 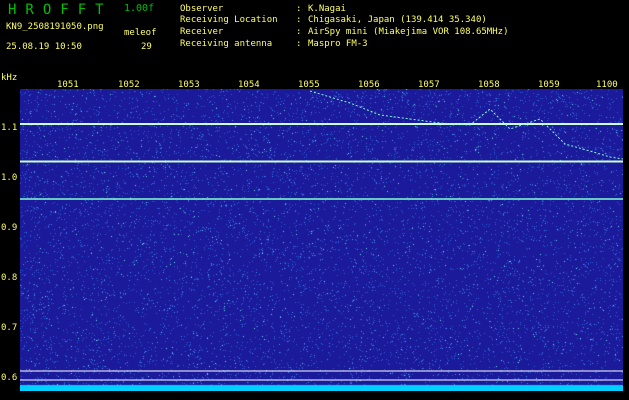 I want to click on info-antenna-key: Receiving antenna, so click(x=226, y=44).